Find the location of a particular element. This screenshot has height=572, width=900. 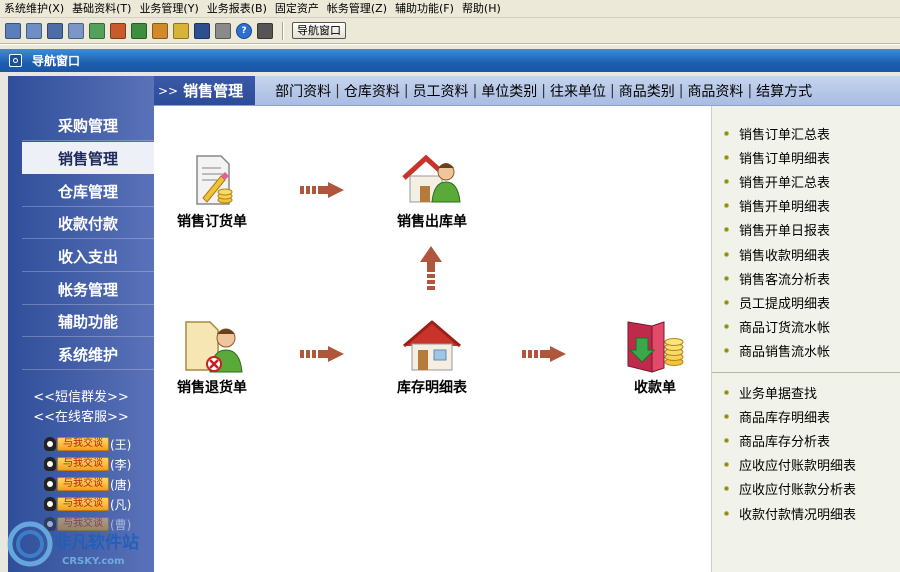

report-link: 员工提成明细表 is located at coordinates (806, 302).